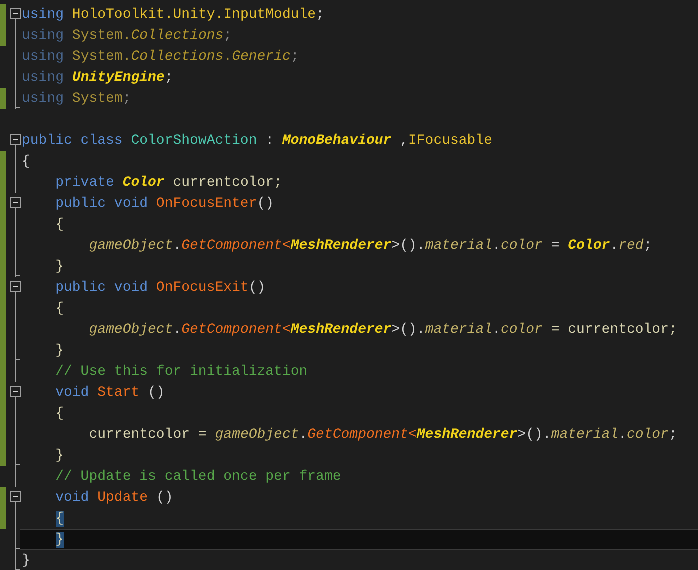 The image size is (698, 570). I want to click on code-line: public void OnFocusExit(), so click(160, 288).